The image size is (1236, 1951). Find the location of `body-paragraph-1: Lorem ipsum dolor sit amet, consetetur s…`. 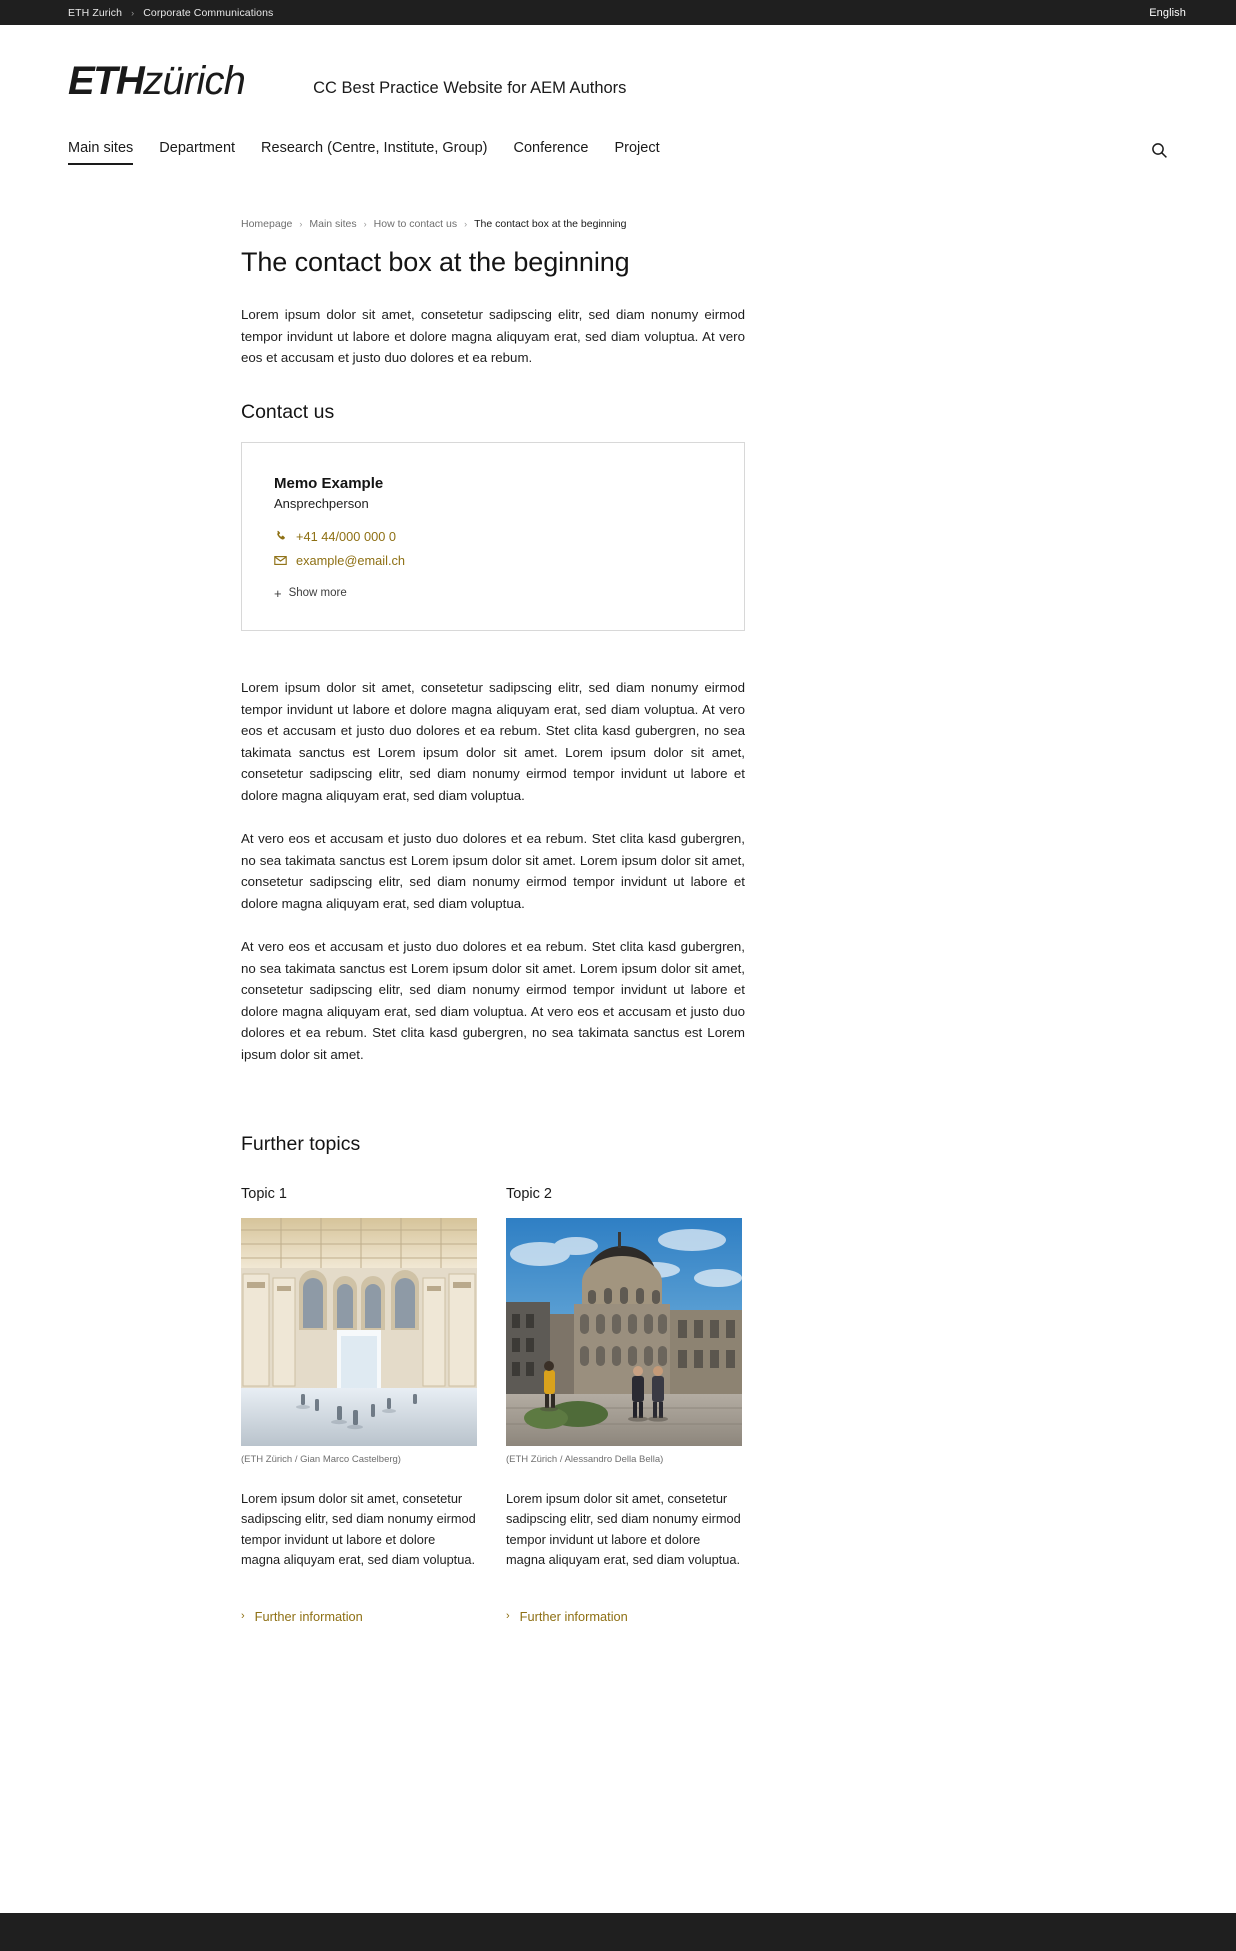

body-paragraph-1: Lorem ipsum dolor sit amet, consetetur s… is located at coordinates (493, 741).